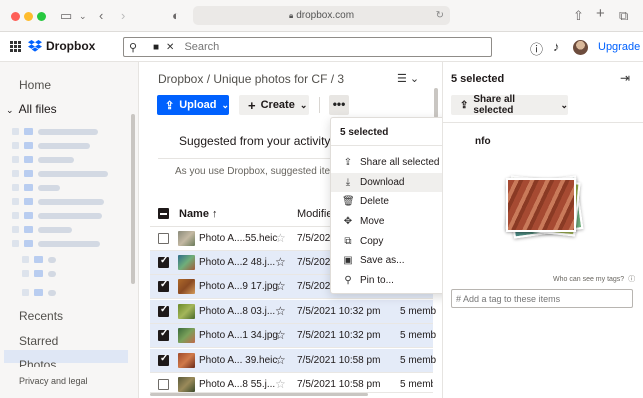  I want to click on breadcrumb: Dropbox / Unique photos for CF / 3, so click(251, 79).